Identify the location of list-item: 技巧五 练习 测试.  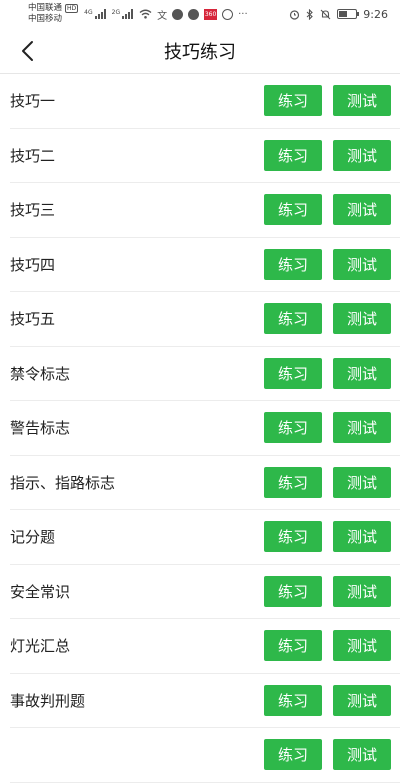
(205, 319).